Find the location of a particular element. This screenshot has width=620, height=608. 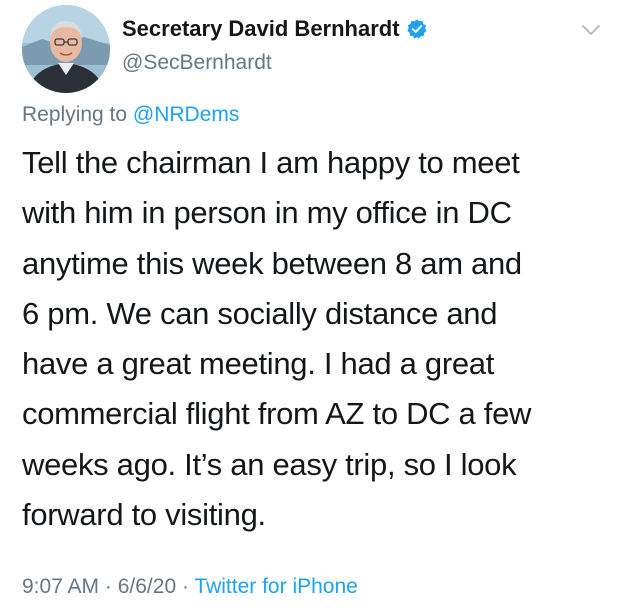

tweet-text-line: Tell the chairman I am happy to meet is located at coordinates (271, 162).